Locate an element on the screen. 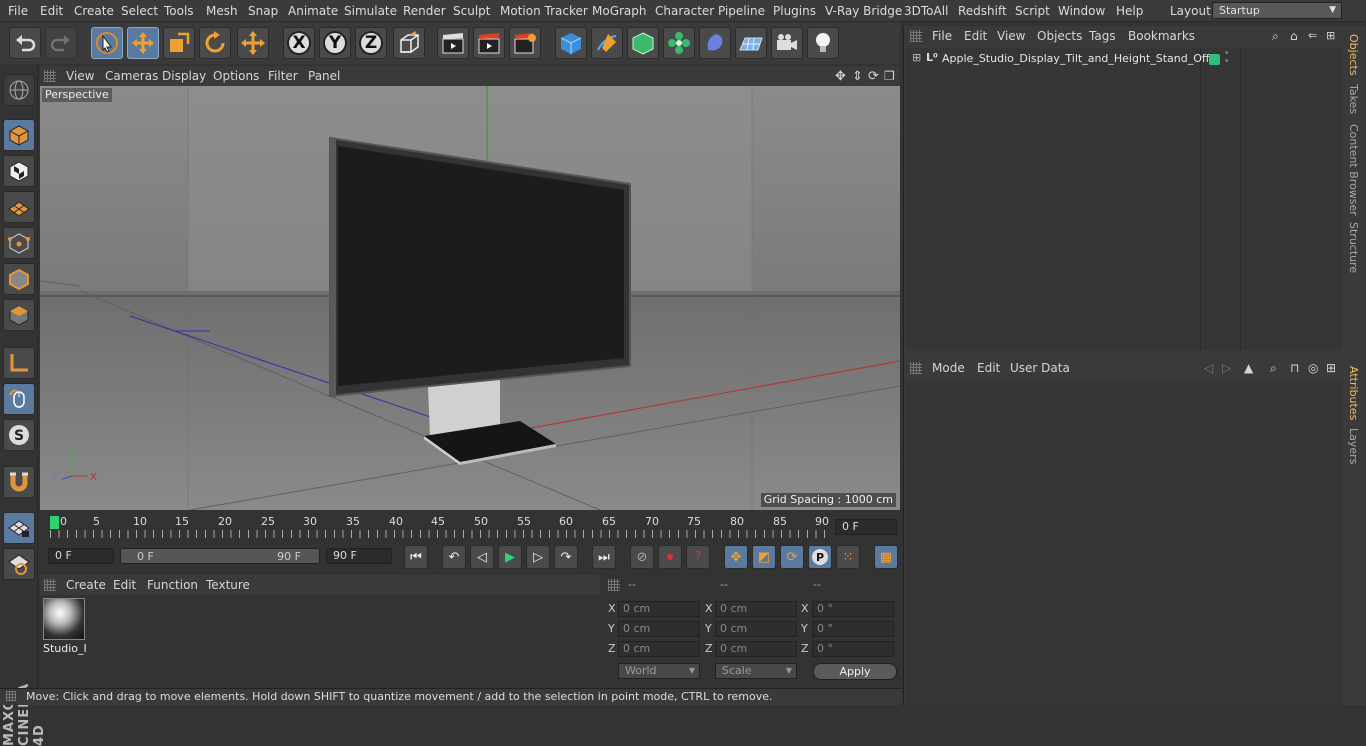 The width and height of the screenshot is (1366, 746). om-menu-objects: Objects is located at coordinates (1059, 36).